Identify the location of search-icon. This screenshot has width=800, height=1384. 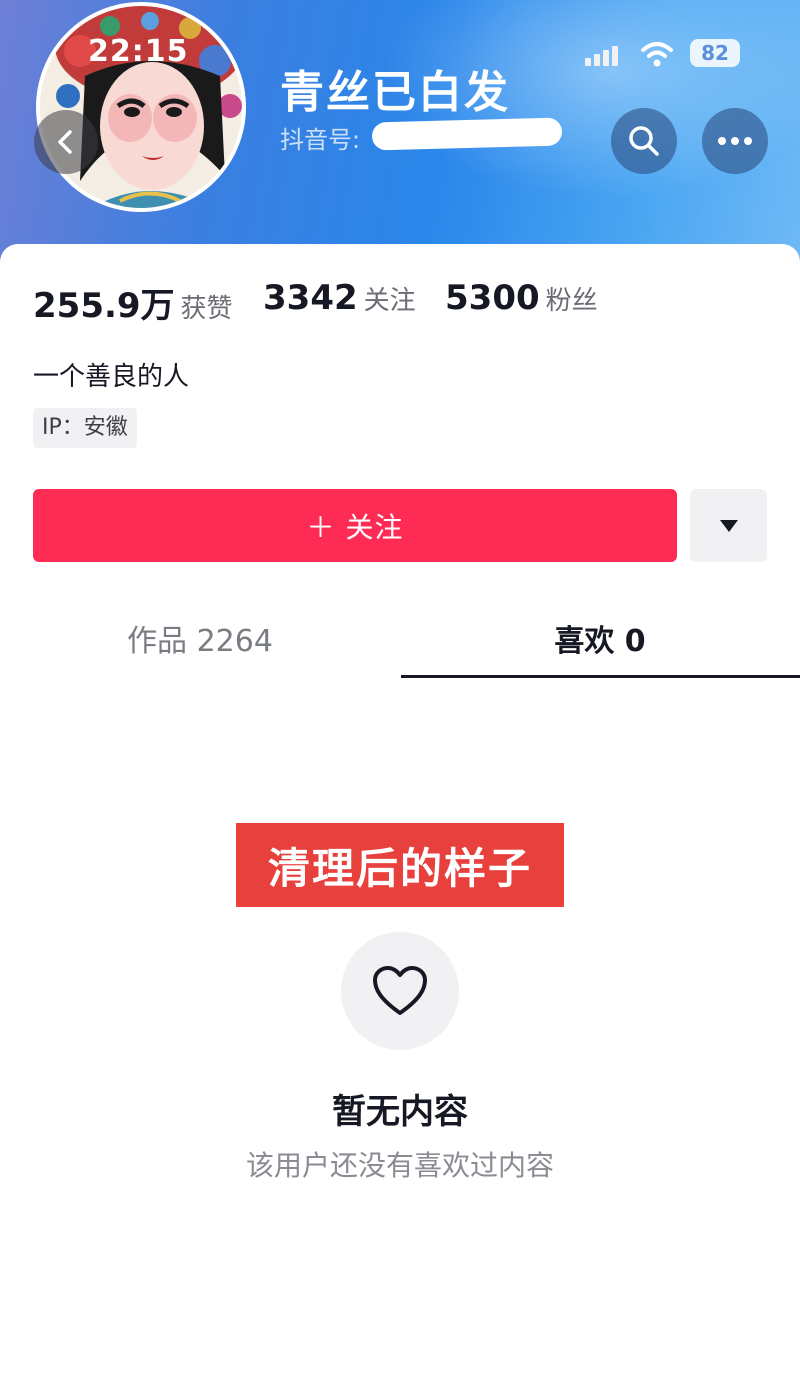
(644, 141).